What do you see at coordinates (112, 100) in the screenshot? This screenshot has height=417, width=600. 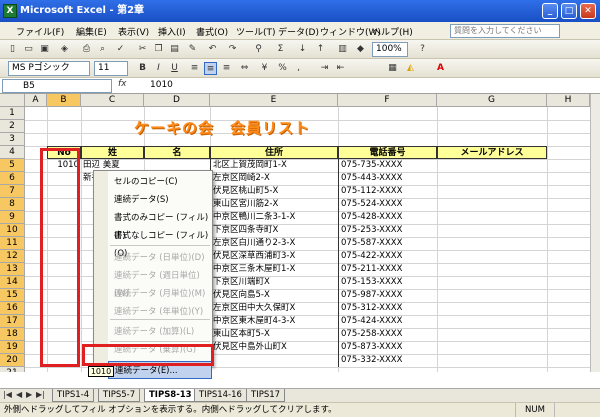 I see `column-header-c: C` at bounding box center [112, 100].